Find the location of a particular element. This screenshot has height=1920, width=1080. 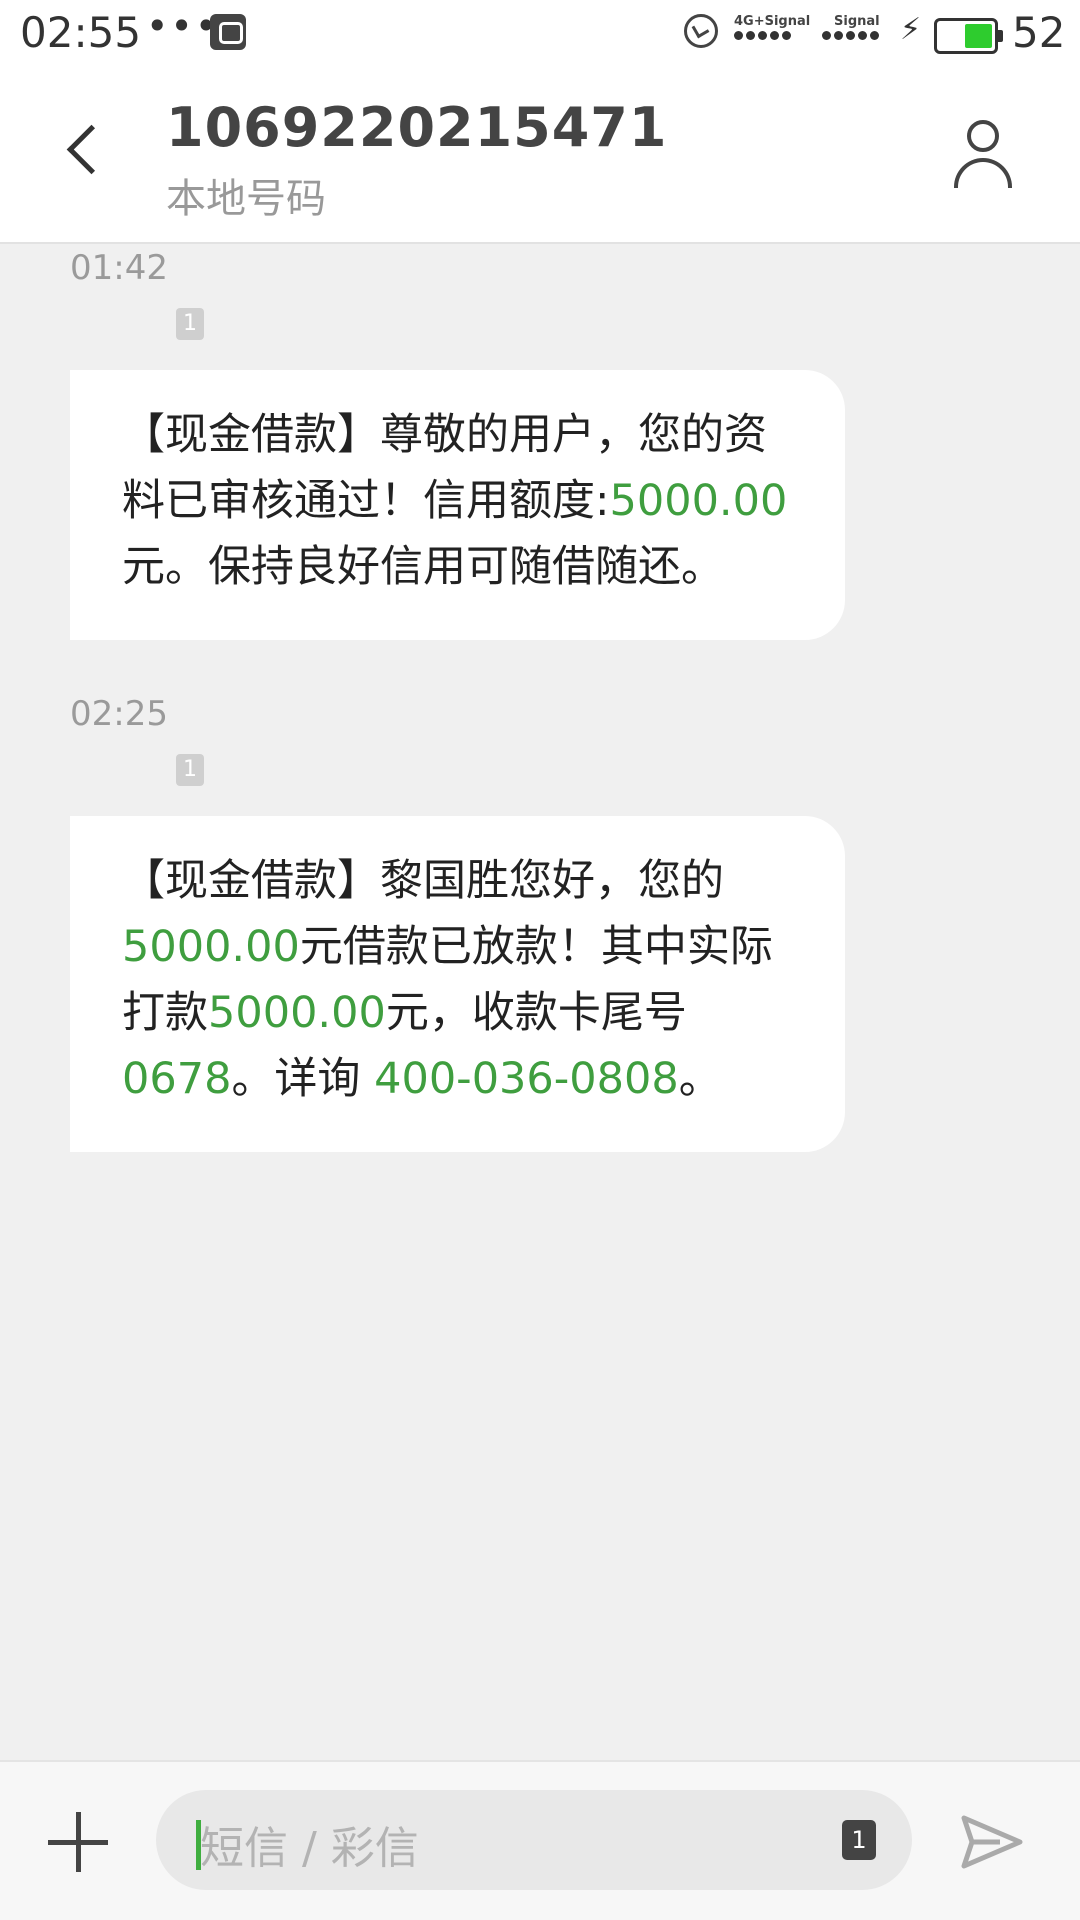

contact-subtitle: 本地号码 is located at coordinates (246, 199).